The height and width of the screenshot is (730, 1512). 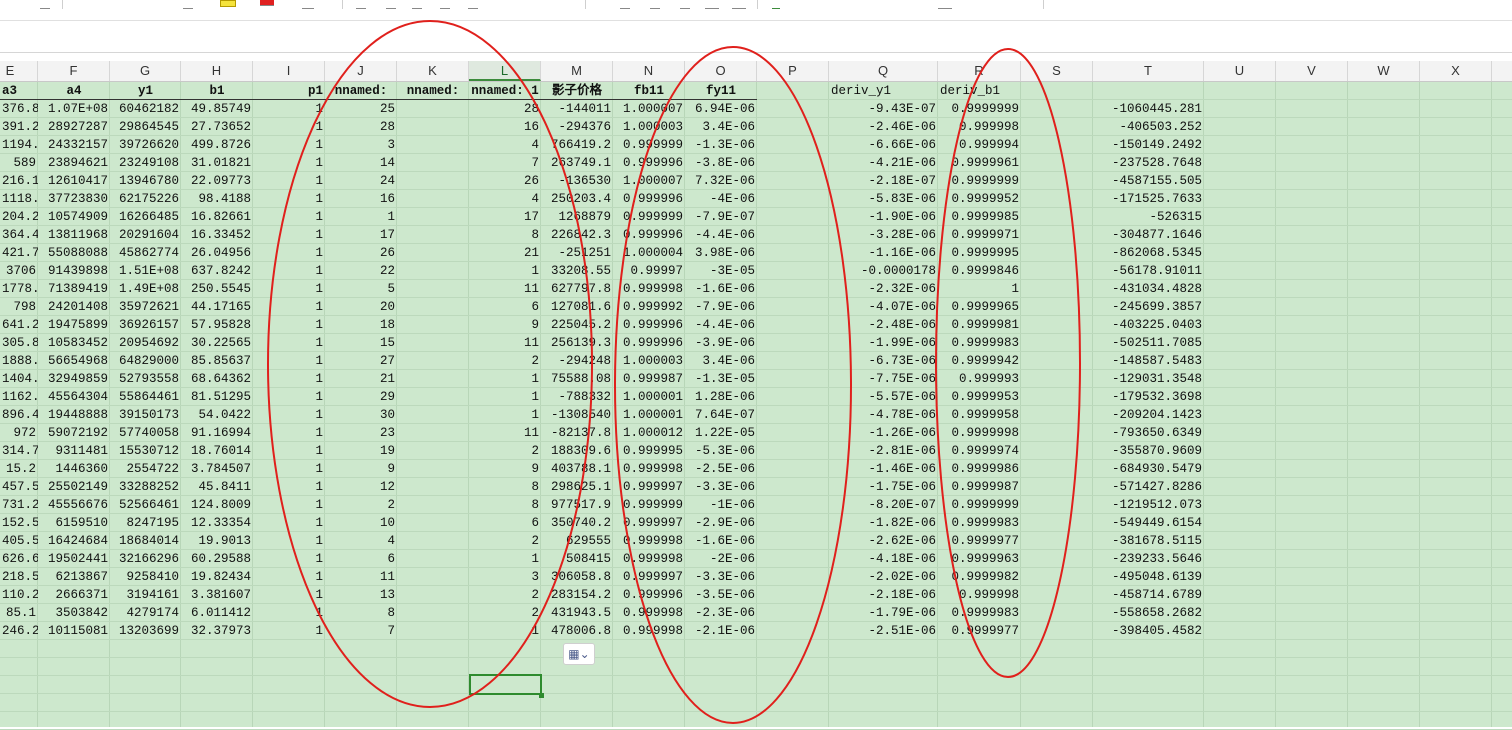 I want to click on data-cell: 0.999996, so click(x=649, y=595).